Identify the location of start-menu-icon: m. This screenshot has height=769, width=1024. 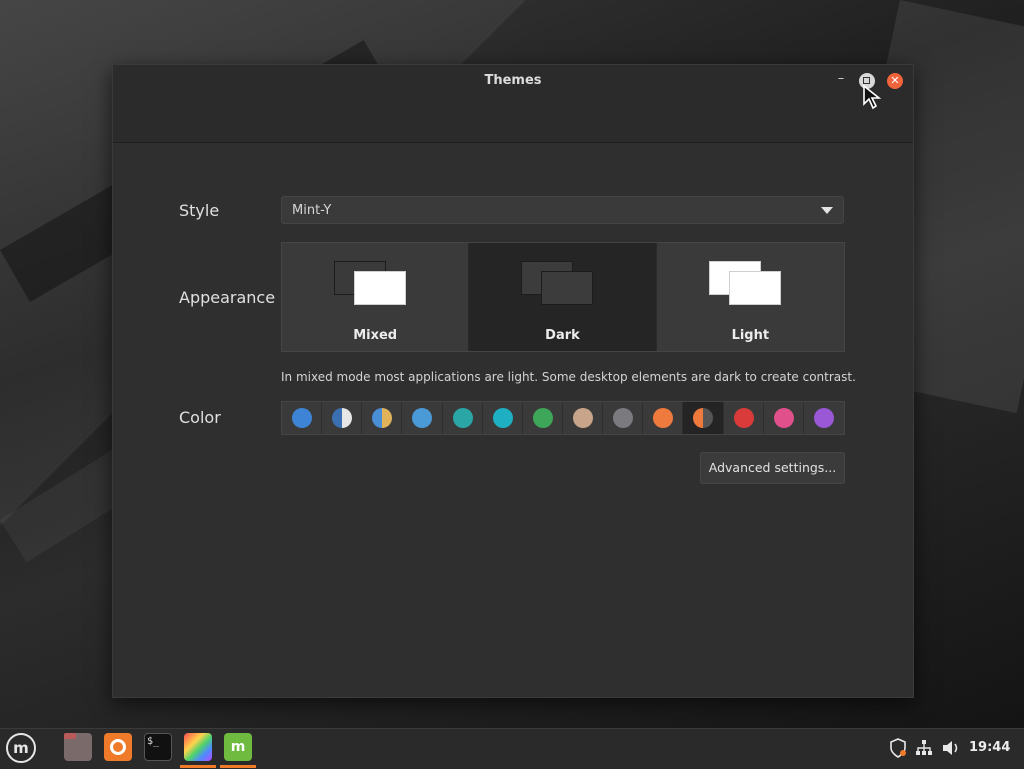
(21, 748).